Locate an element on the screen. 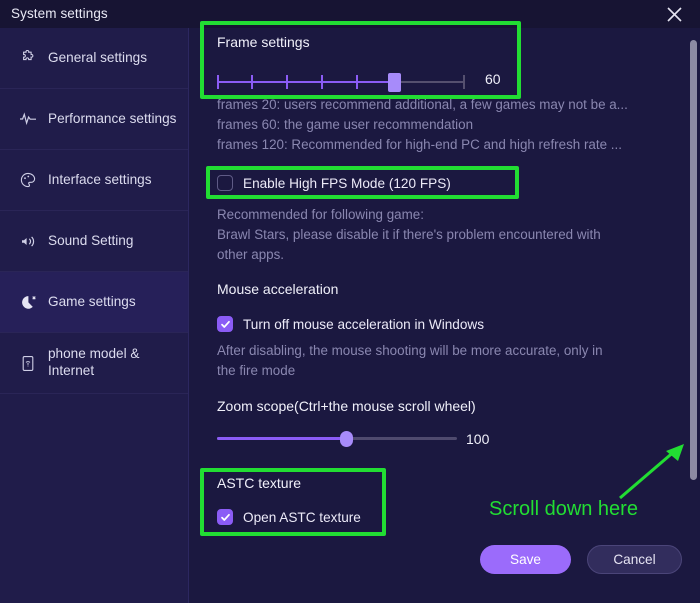 The height and width of the screenshot is (603, 700). sidebar-item-game-settings: Game settings is located at coordinates (94, 302).